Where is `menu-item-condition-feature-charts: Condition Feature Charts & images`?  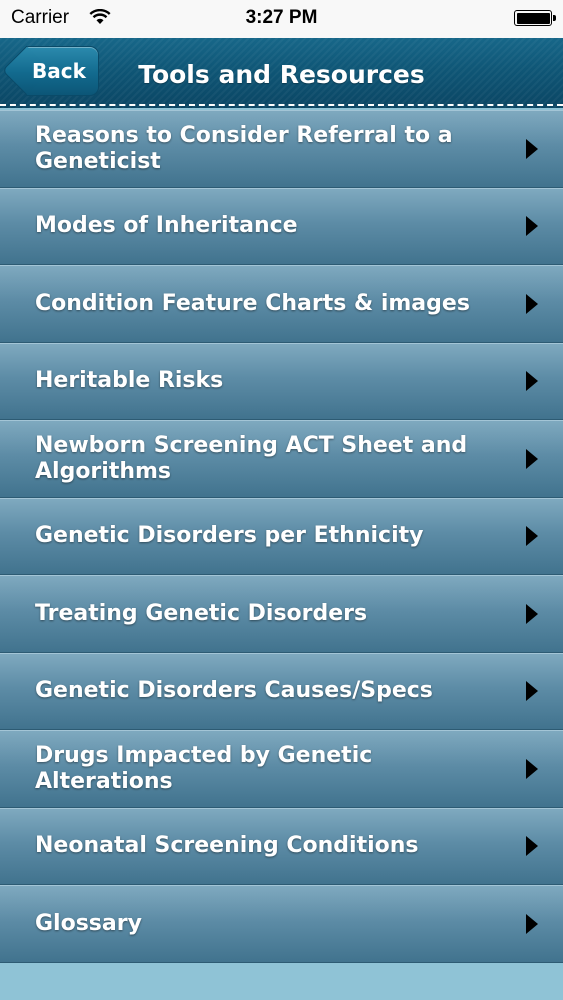
menu-item-condition-feature-charts: Condition Feature Charts & images is located at coordinates (281, 304).